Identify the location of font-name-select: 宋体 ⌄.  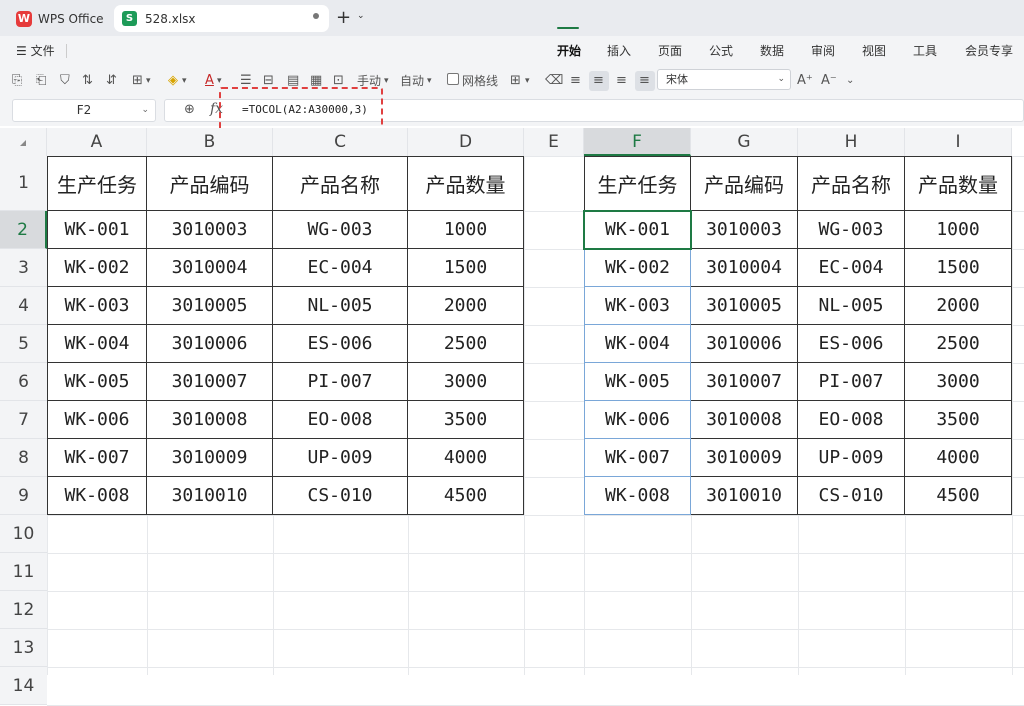
(724, 79).